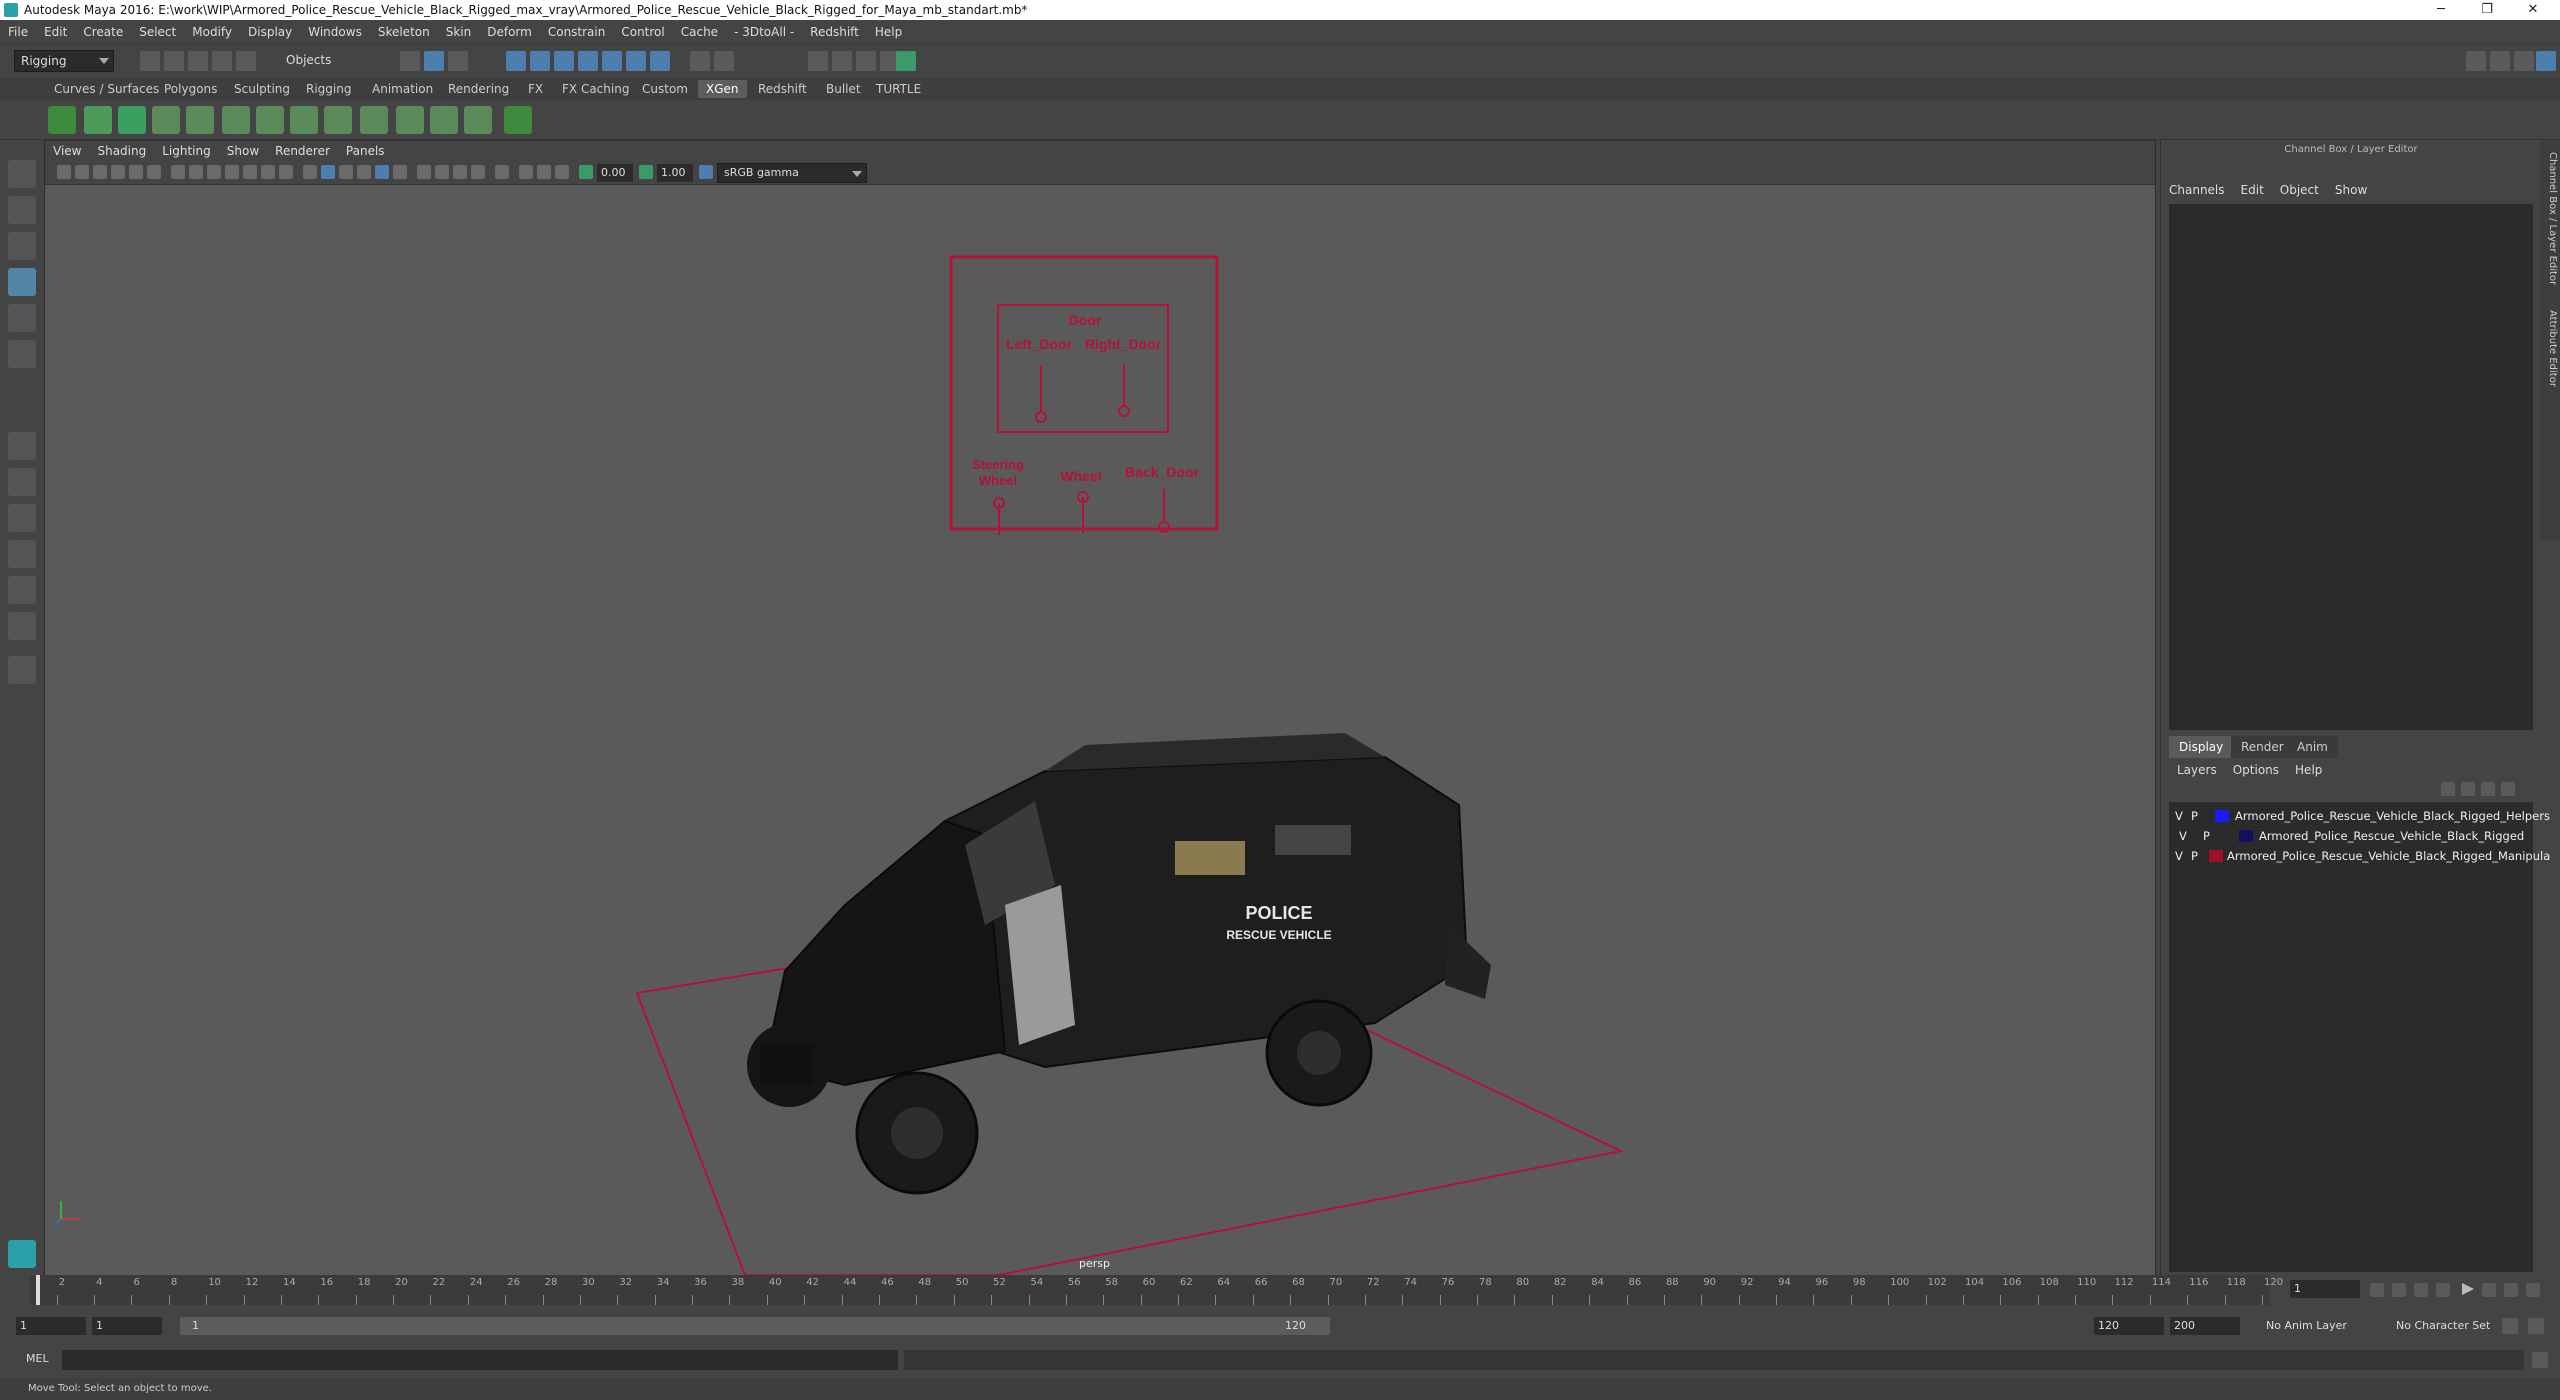 The height and width of the screenshot is (1400, 2560). What do you see at coordinates (286, 172) in the screenshot?
I see `safe-title-icon` at bounding box center [286, 172].